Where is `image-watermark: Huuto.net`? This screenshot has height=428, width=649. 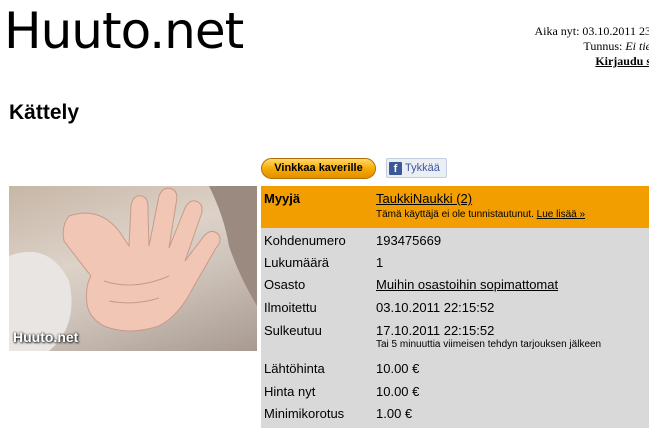
image-watermark: Huuto.net is located at coordinates (46, 337).